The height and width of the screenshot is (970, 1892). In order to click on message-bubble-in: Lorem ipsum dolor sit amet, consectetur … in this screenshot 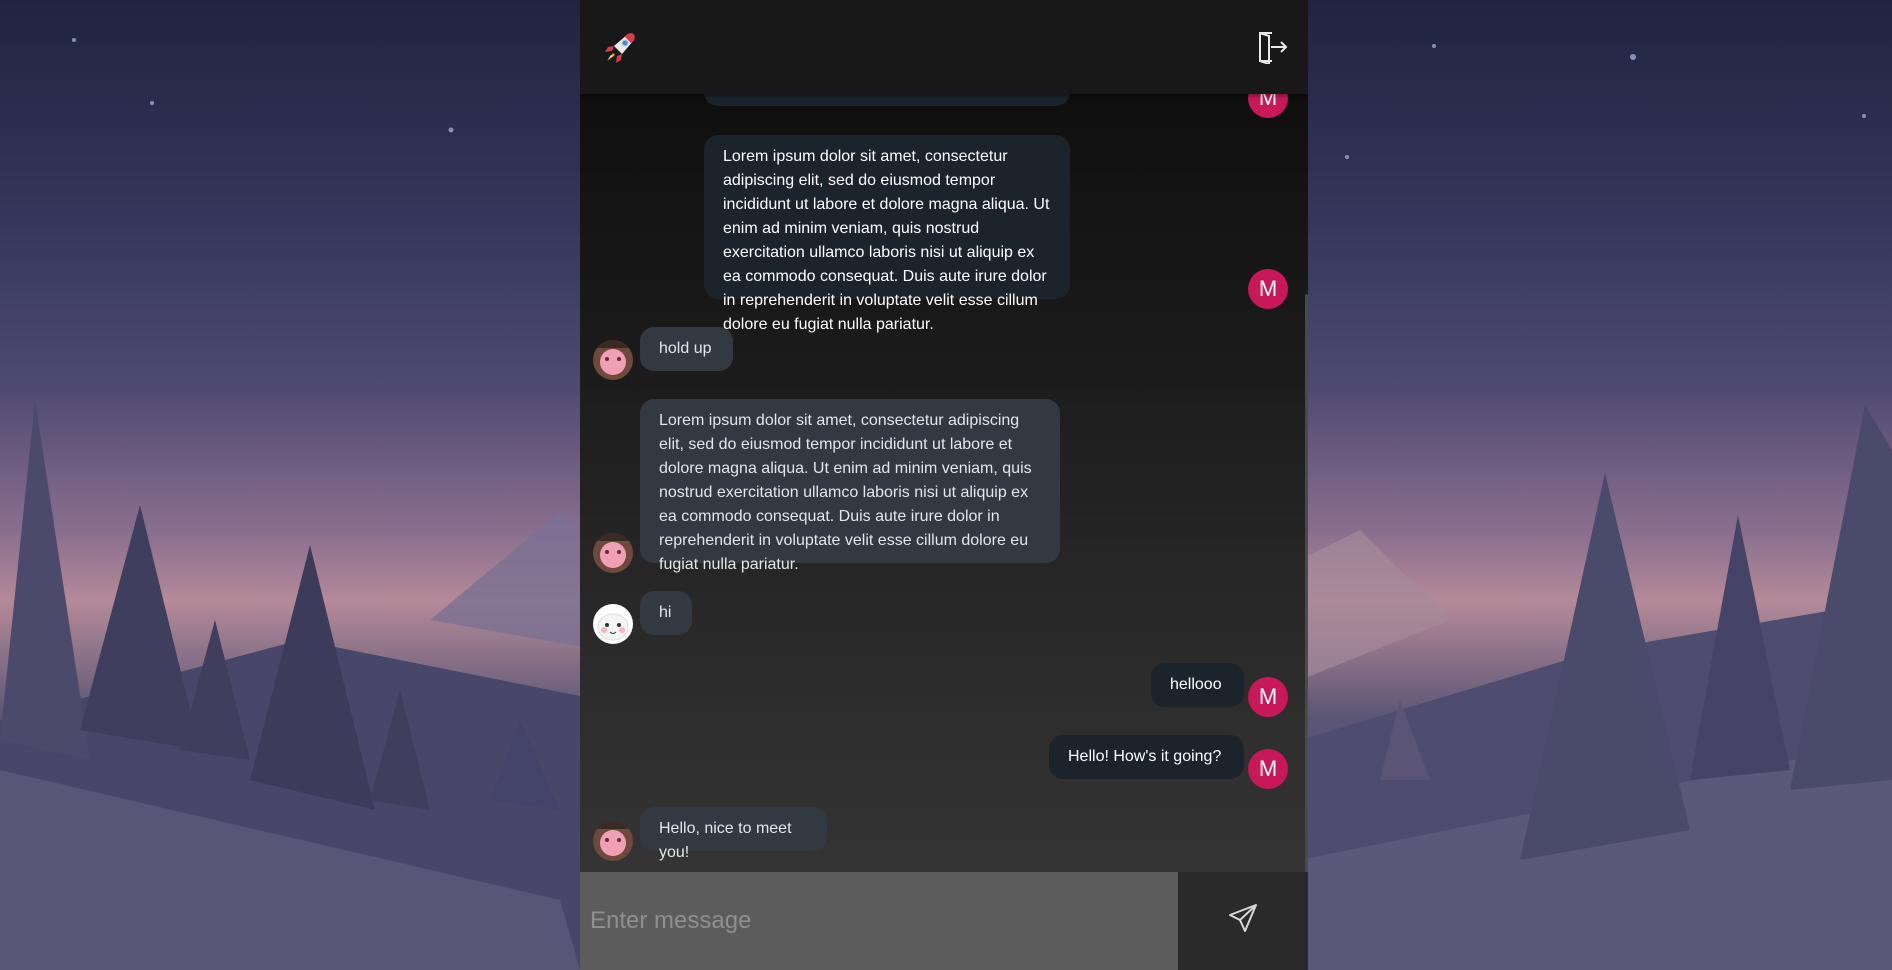, I will do `click(850, 486)`.